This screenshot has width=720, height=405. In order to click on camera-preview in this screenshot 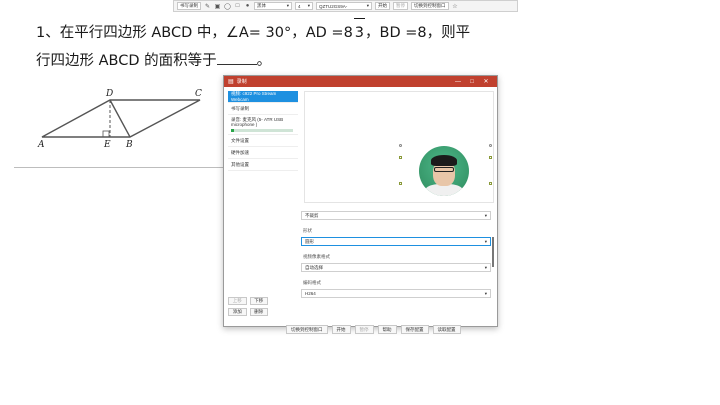, I will do `click(399, 147)`.